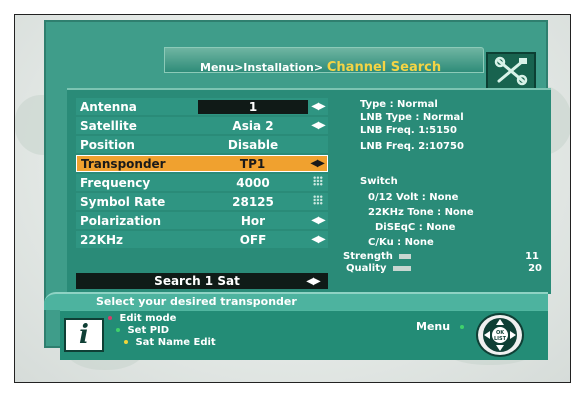 The width and height of the screenshot is (587, 399). I want to click on legend-set-pid: Set PID, so click(142, 330).